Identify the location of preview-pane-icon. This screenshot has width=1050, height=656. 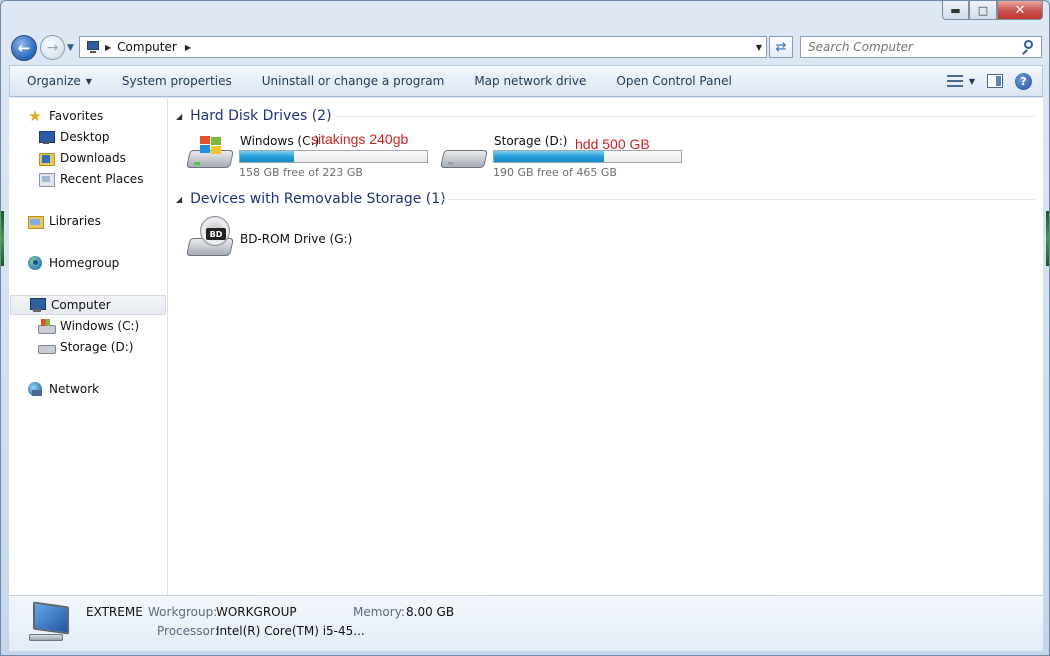
(995, 81).